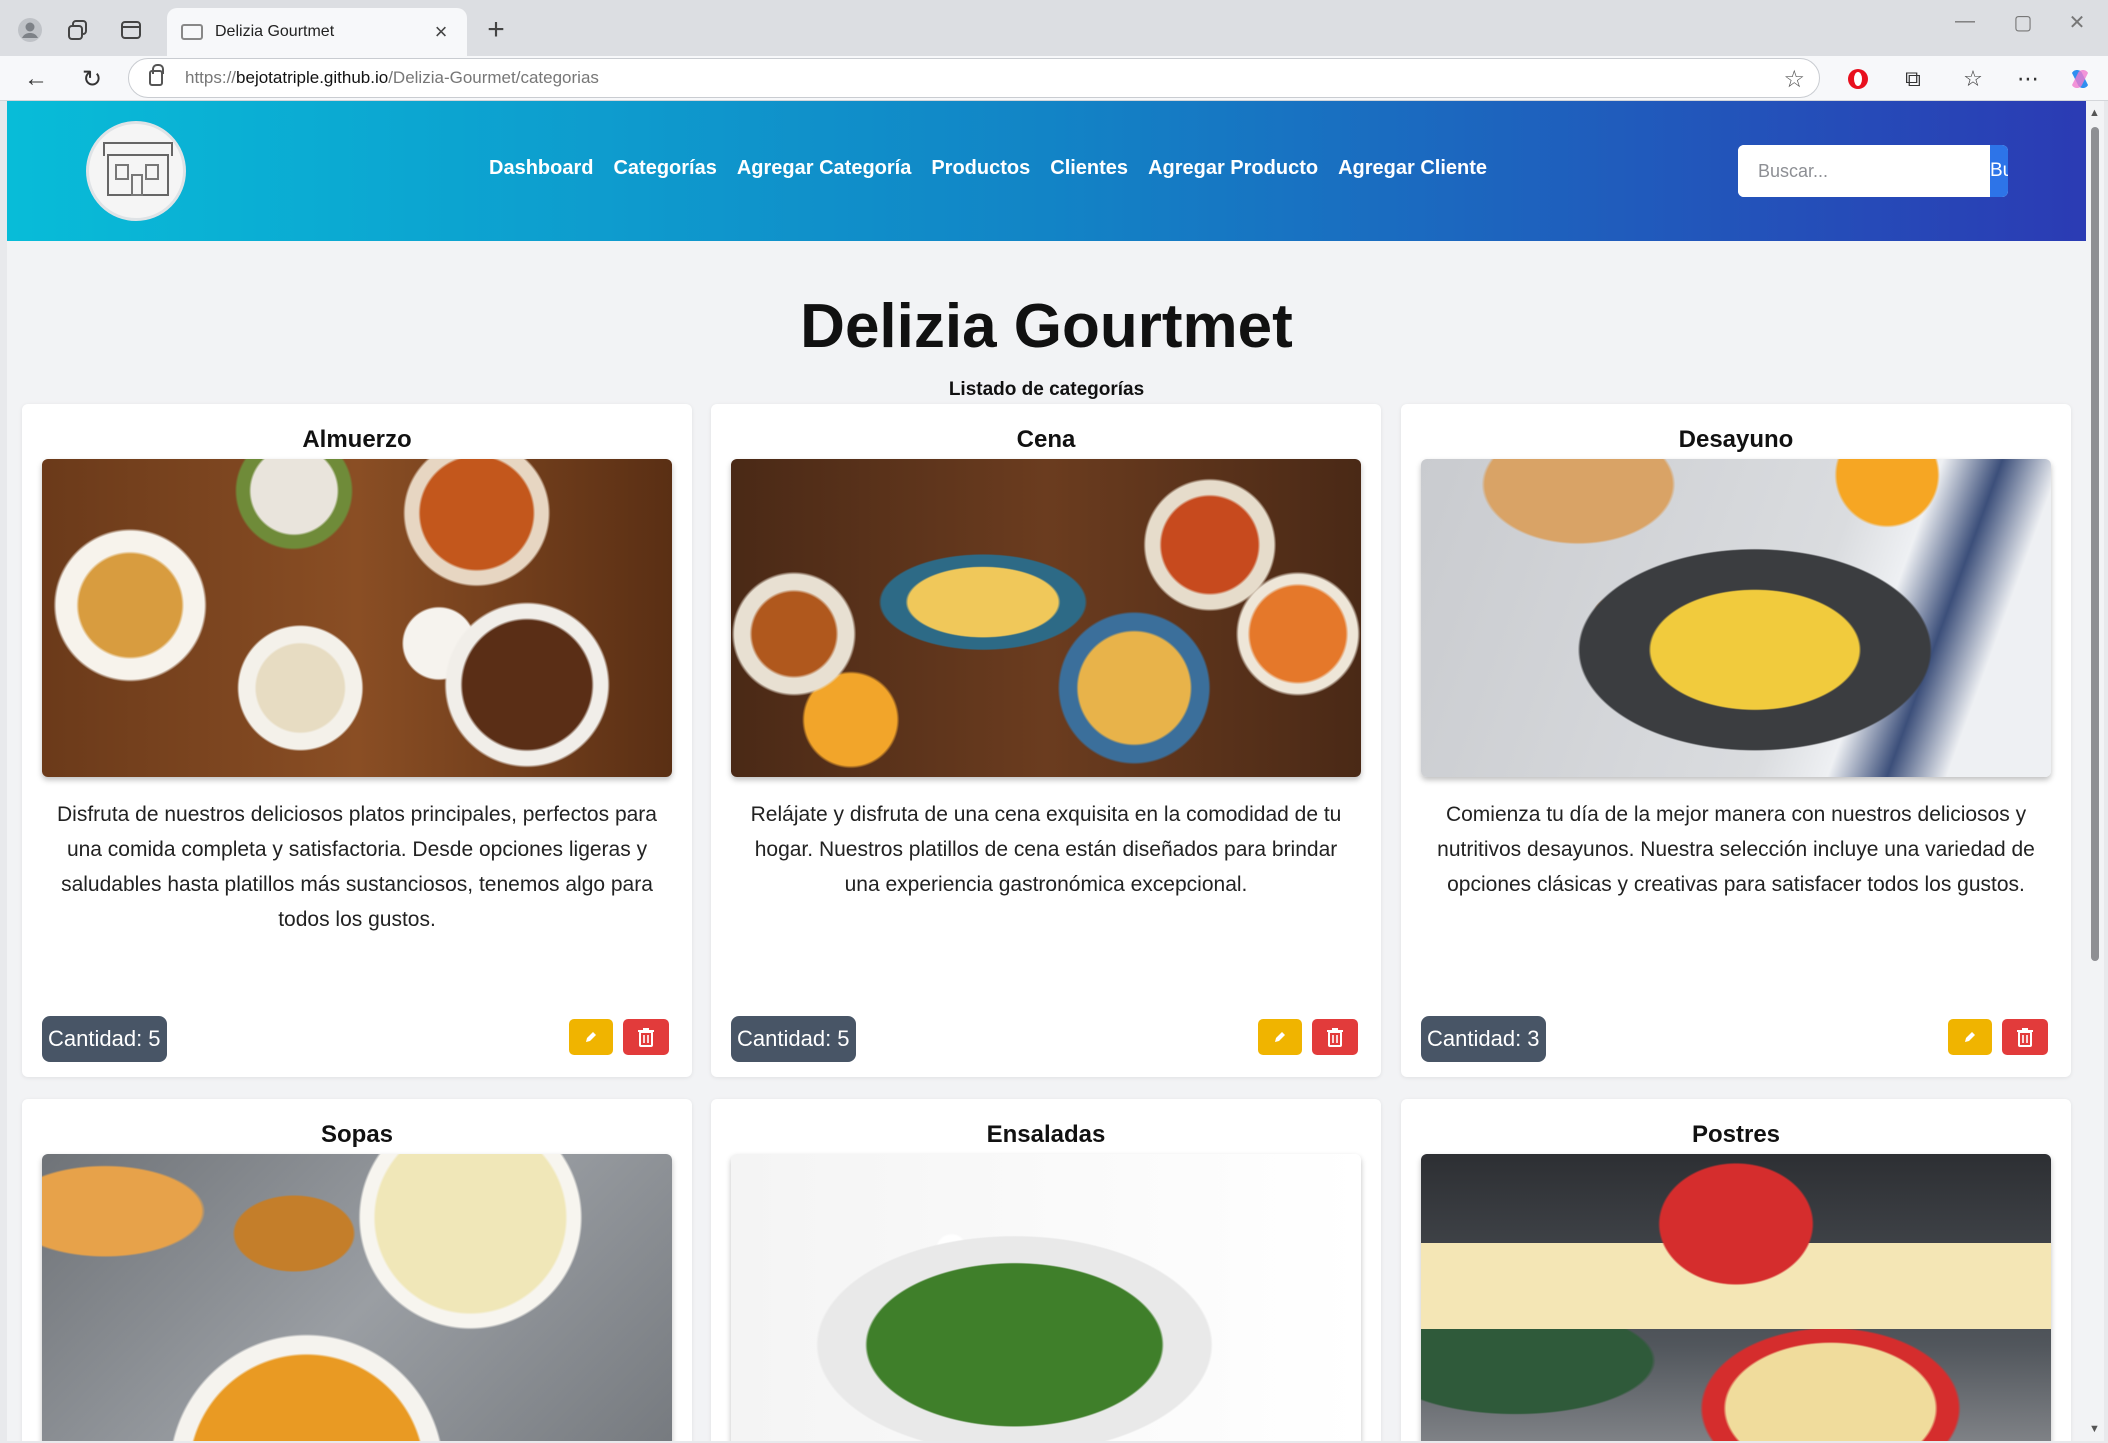 The width and height of the screenshot is (2108, 1443). What do you see at coordinates (156, 75) in the screenshot?
I see `lock-icon` at bounding box center [156, 75].